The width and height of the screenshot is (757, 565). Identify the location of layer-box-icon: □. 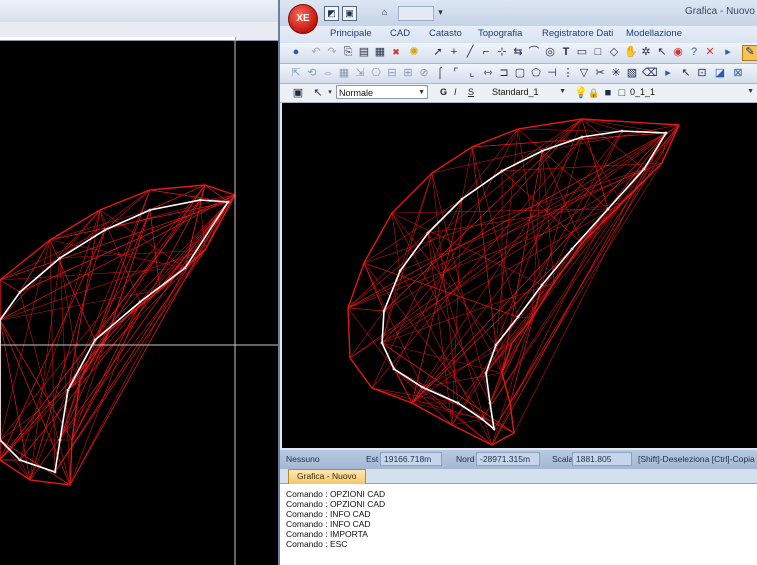
(622, 93).